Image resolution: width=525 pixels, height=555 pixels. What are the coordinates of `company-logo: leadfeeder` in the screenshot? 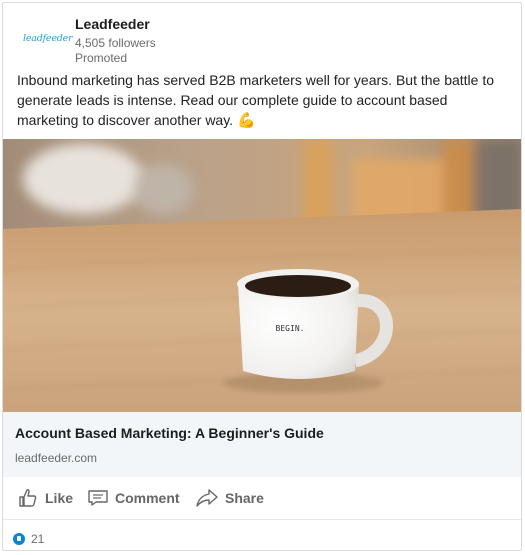 It's located at (48, 40).